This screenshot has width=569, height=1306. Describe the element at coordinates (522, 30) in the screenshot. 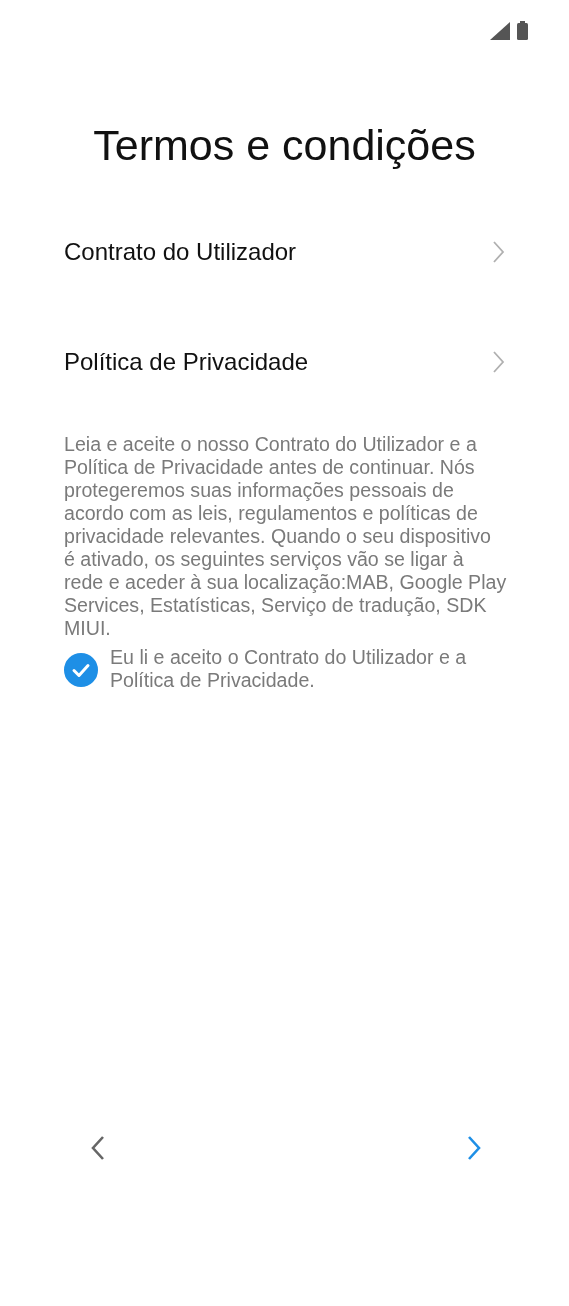

I see `battery-icon` at that location.